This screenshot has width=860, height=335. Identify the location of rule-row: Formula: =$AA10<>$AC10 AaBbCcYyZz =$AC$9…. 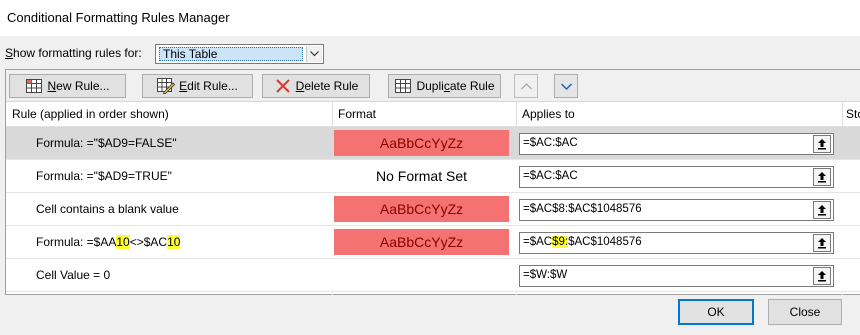
(433, 242).